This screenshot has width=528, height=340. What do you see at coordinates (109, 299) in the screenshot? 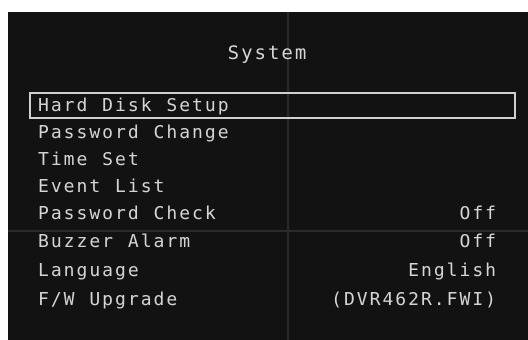
I see `menu-item-label: F/W Upgrade` at bounding box center [109, 299].